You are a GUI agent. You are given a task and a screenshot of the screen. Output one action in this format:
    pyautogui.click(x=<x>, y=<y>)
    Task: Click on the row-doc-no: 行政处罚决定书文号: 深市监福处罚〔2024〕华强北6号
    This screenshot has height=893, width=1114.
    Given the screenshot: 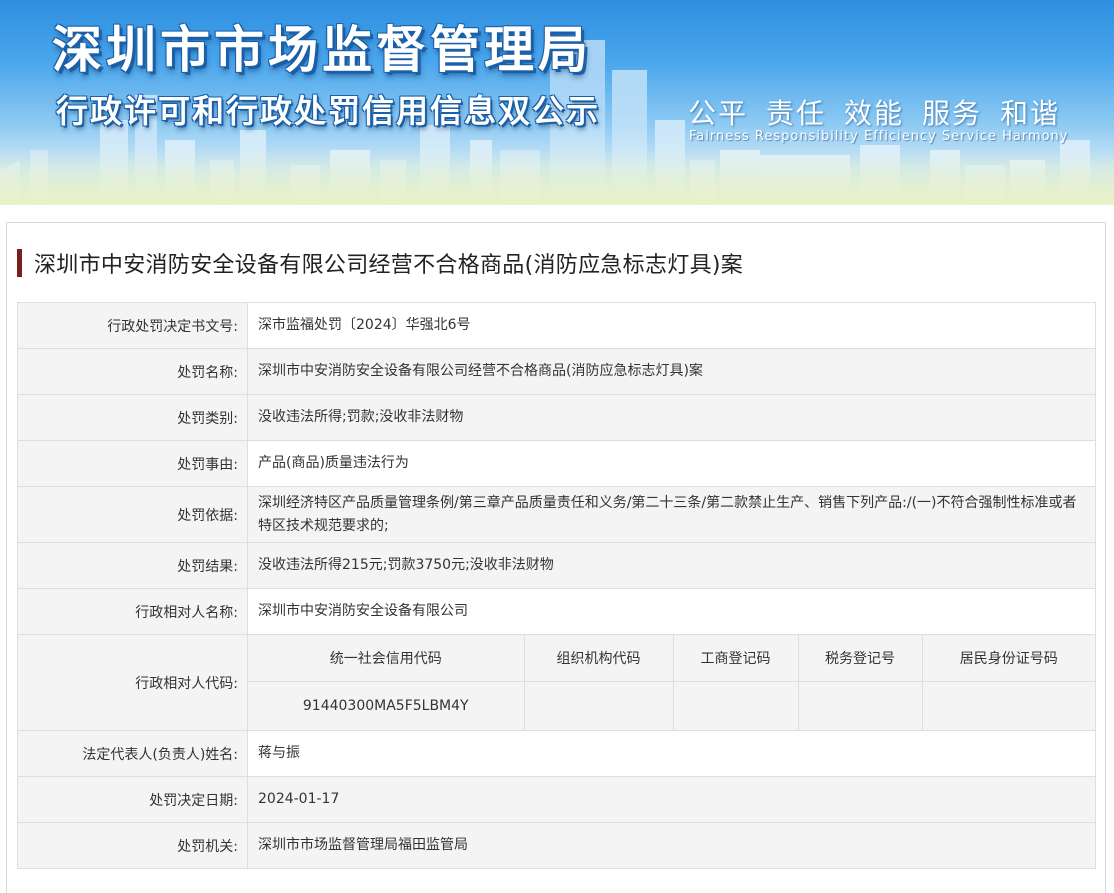 What is the action you would take?
    pyautogui.click(x=556, y=325)
    